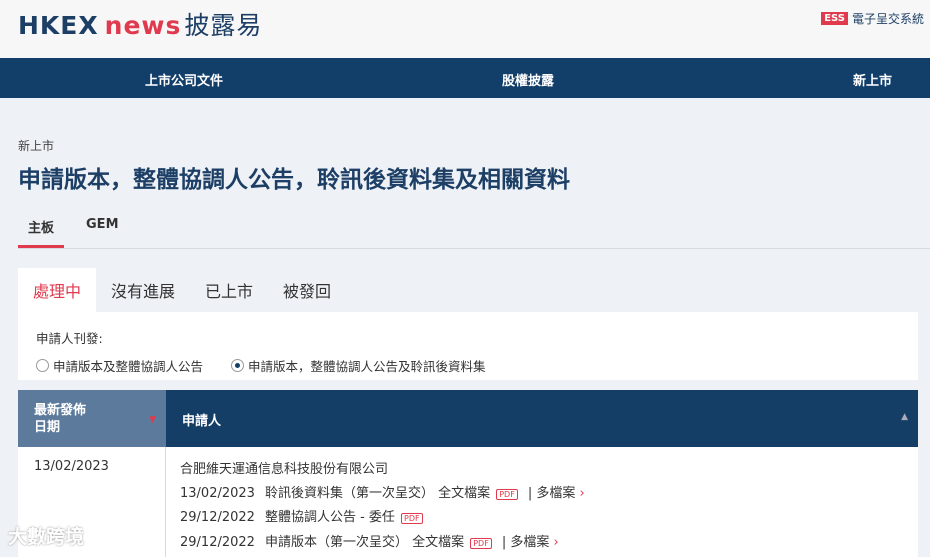 The width and height of the screenshot is (930, 557). What do you see at coordinates (60, 410) in the screenshot?
I see `header-text: 最新發佈` at bounding box center [60, 410].